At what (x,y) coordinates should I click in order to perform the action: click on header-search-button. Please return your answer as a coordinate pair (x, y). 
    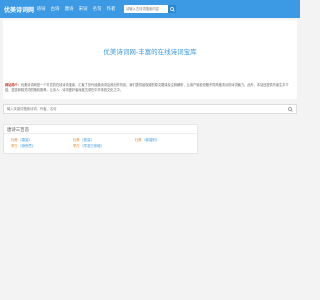
    Looking at the image, I should click on (172, 9).